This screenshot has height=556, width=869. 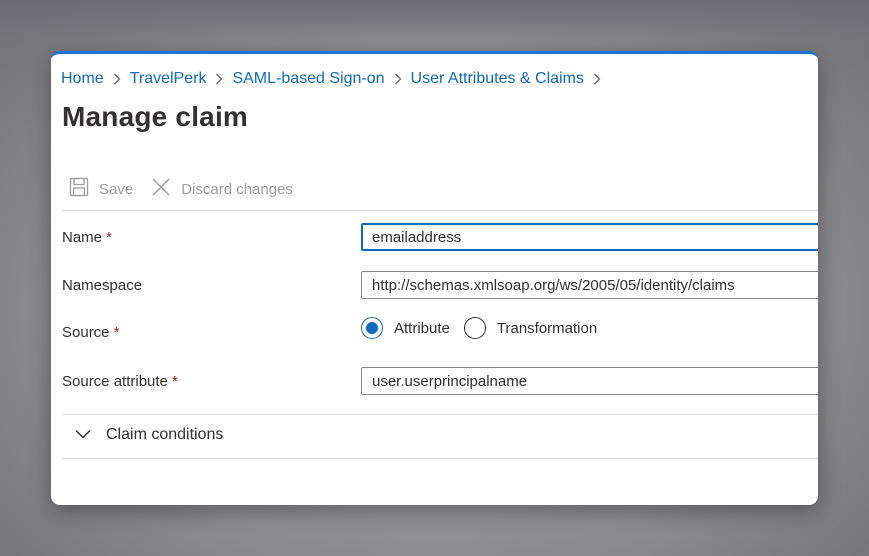 I want to click on source-option-transformation: Transformation, so click(x=530, y=328).